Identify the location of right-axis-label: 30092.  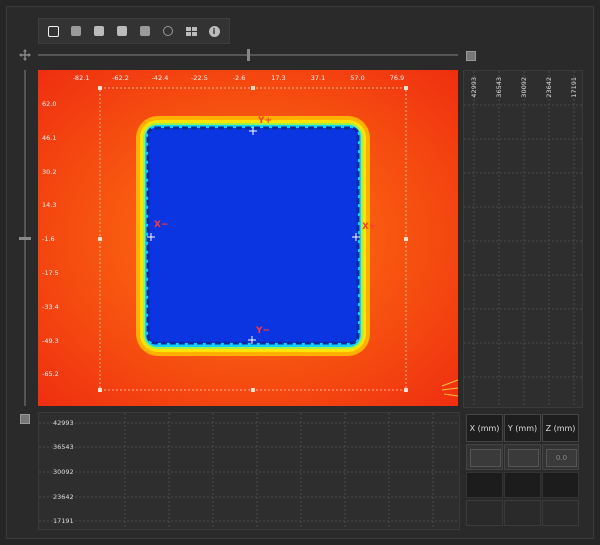
(524, 87).